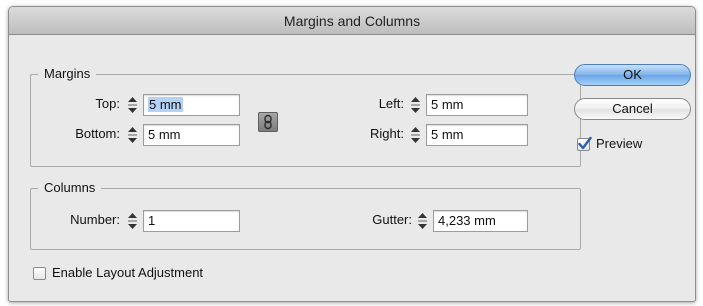  I want to click on preview-checkbox, so click(584, 143).